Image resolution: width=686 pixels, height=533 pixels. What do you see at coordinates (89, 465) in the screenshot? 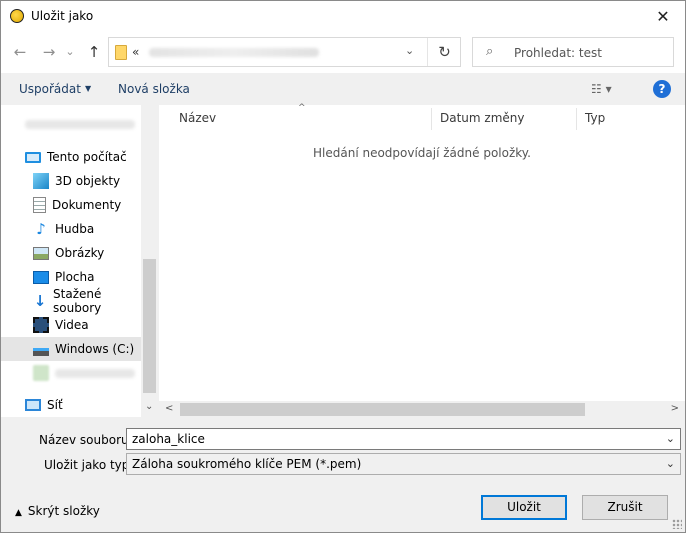
I see `filetype-label: Uložit jako typ:` at bounding box center [89, 465].